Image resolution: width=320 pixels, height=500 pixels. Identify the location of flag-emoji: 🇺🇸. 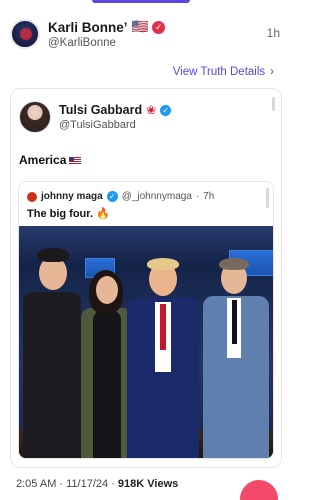
(140, 26).